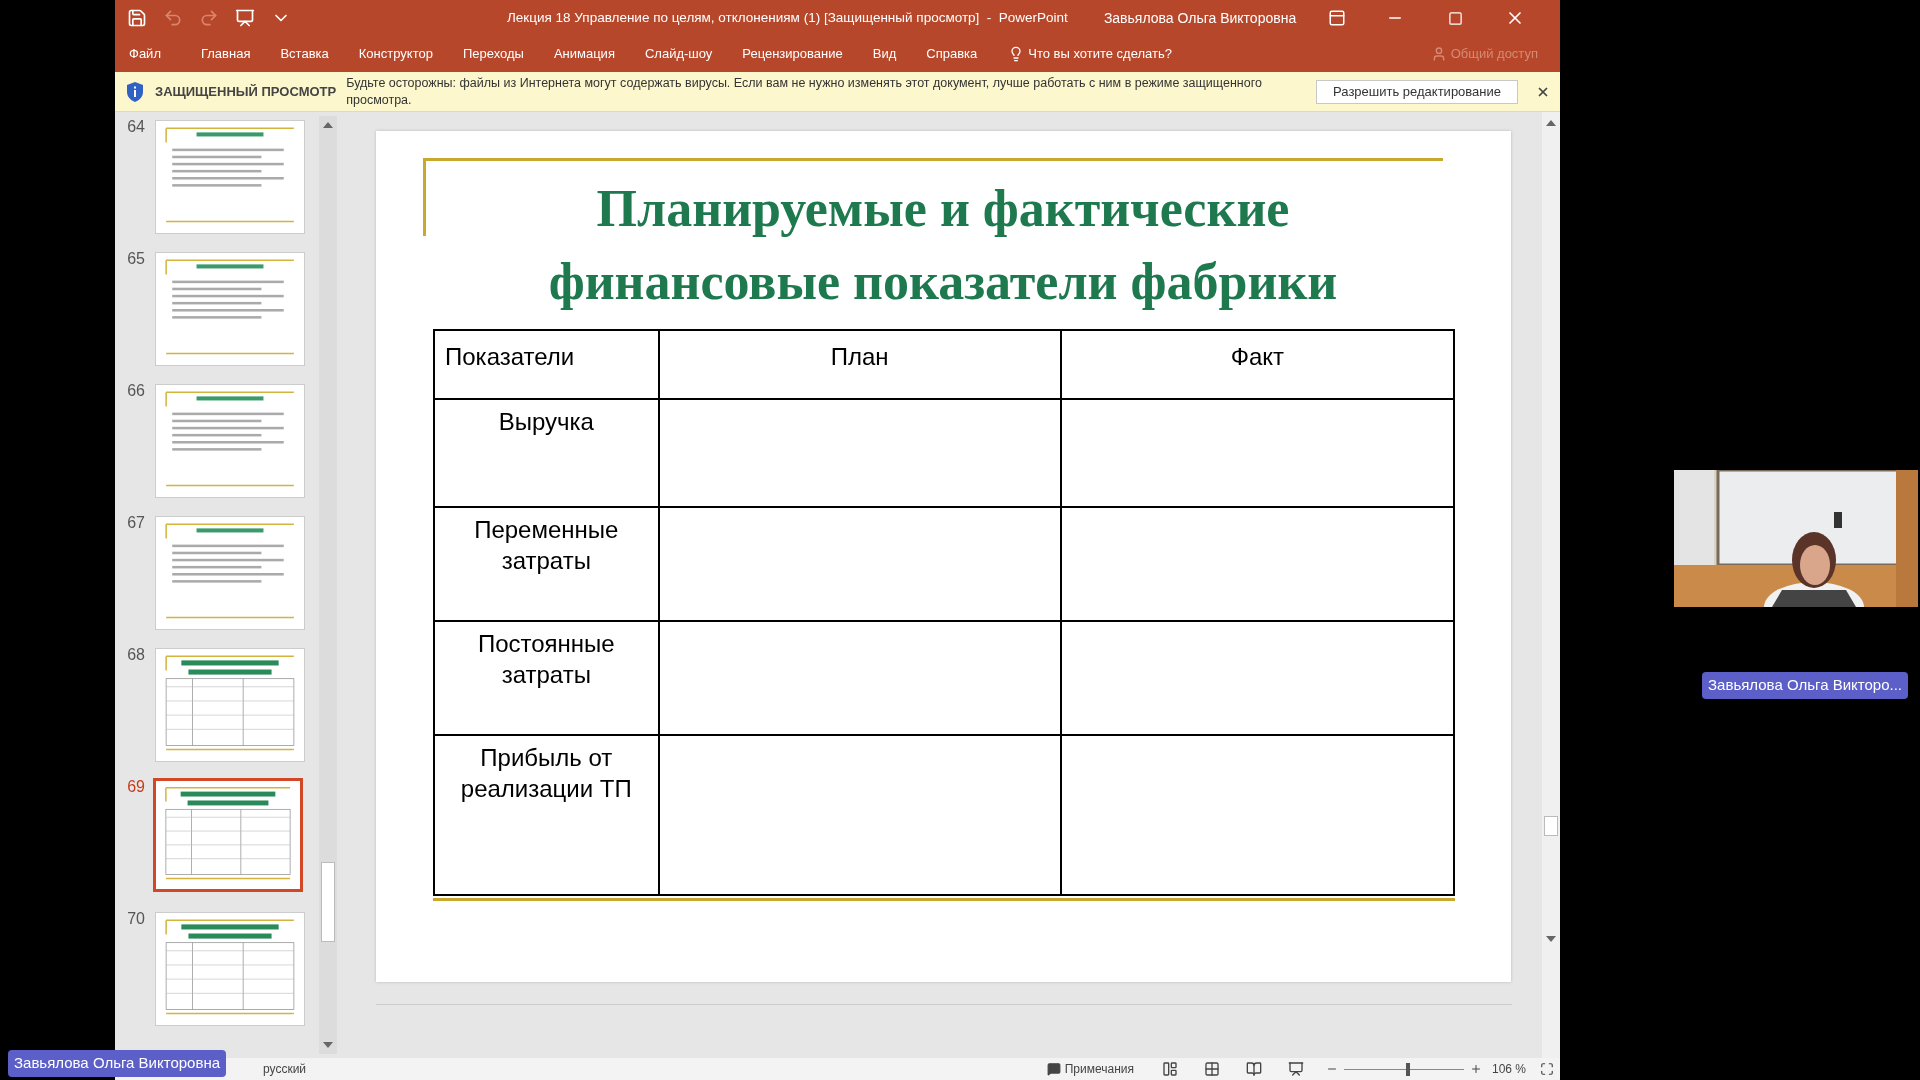 The image size is (1920, 1080). What do you see at coordinates (135, 391) in the screenshot?
I see `slide-number: 66` at bounding box center [135, 391].